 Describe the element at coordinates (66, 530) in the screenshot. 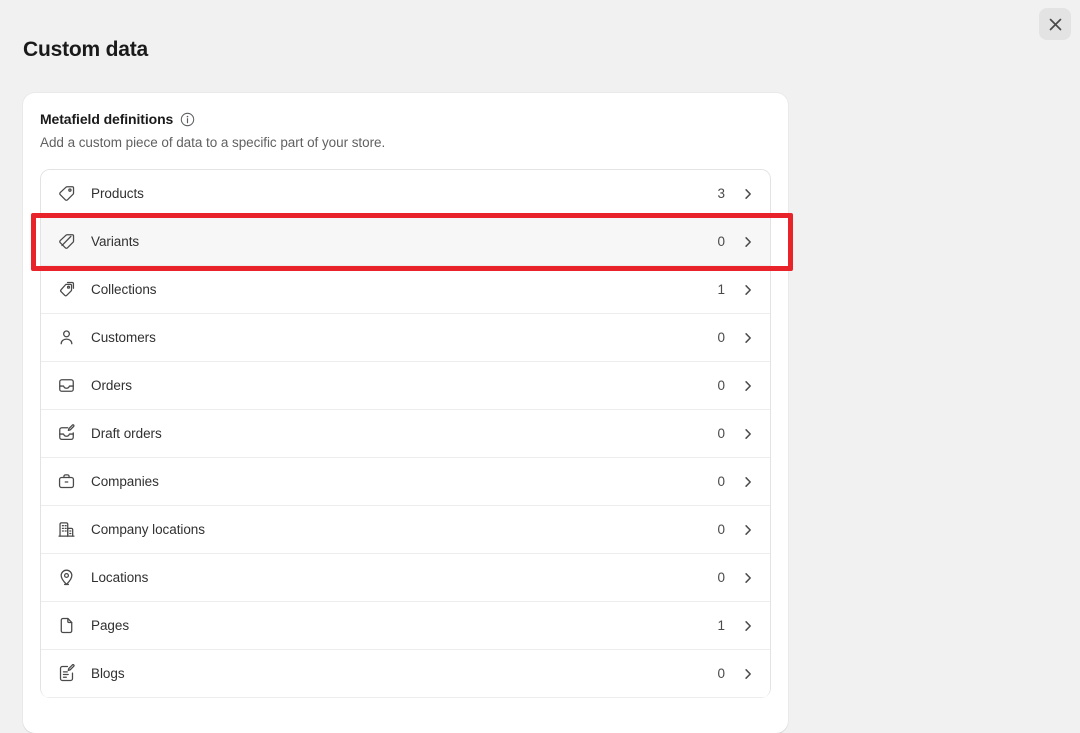

I see `building-icon` at that location.